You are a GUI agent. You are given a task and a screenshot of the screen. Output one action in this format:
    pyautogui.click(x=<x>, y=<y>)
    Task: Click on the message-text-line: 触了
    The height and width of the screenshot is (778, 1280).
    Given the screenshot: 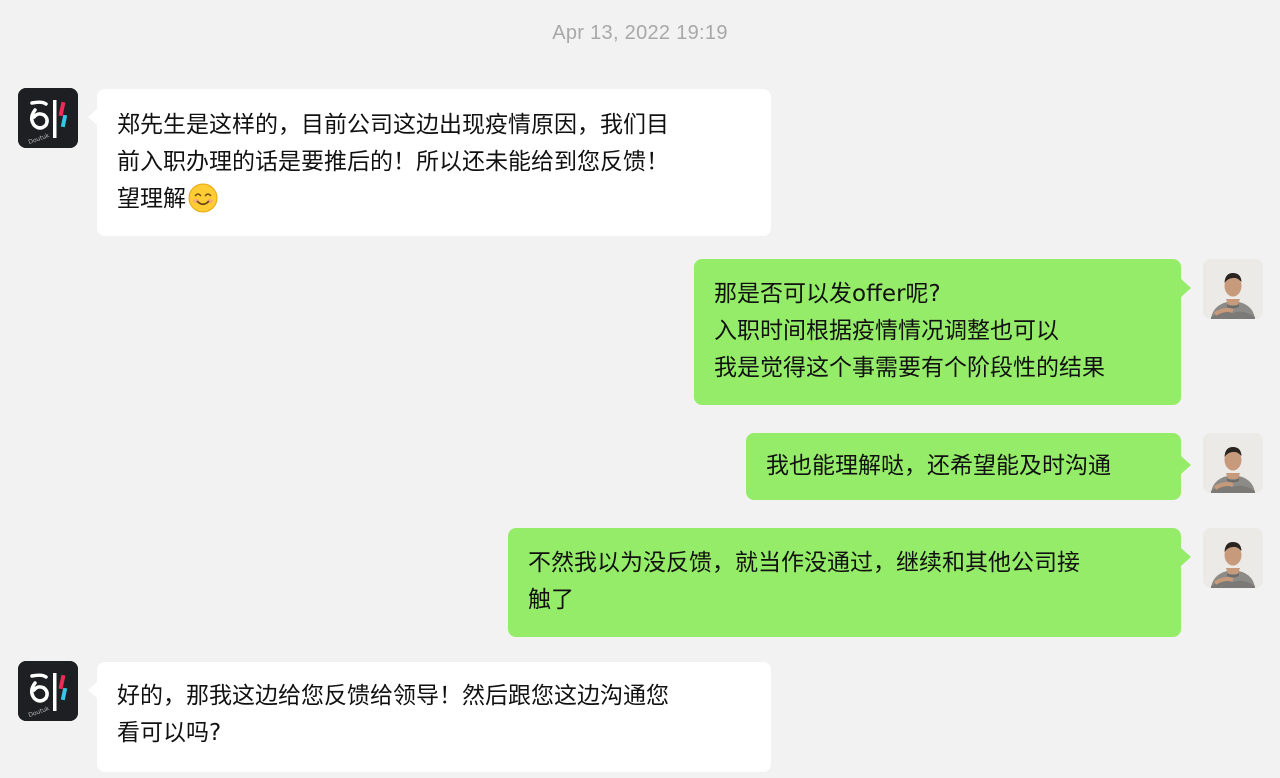 What is the action you would take?
    pyautogui.click(x=551, y=600)
    